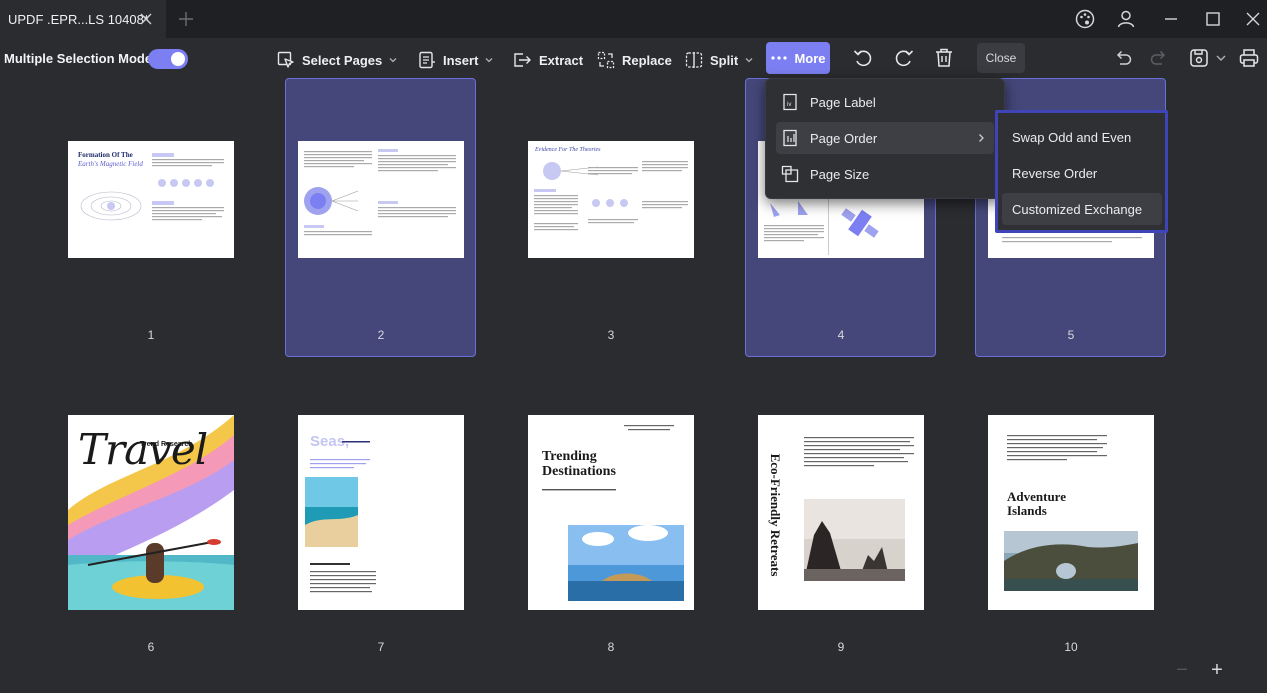 The width and height of the screenshot is (1267, 693). I want to click on split-label: Split, so click(724, 60).